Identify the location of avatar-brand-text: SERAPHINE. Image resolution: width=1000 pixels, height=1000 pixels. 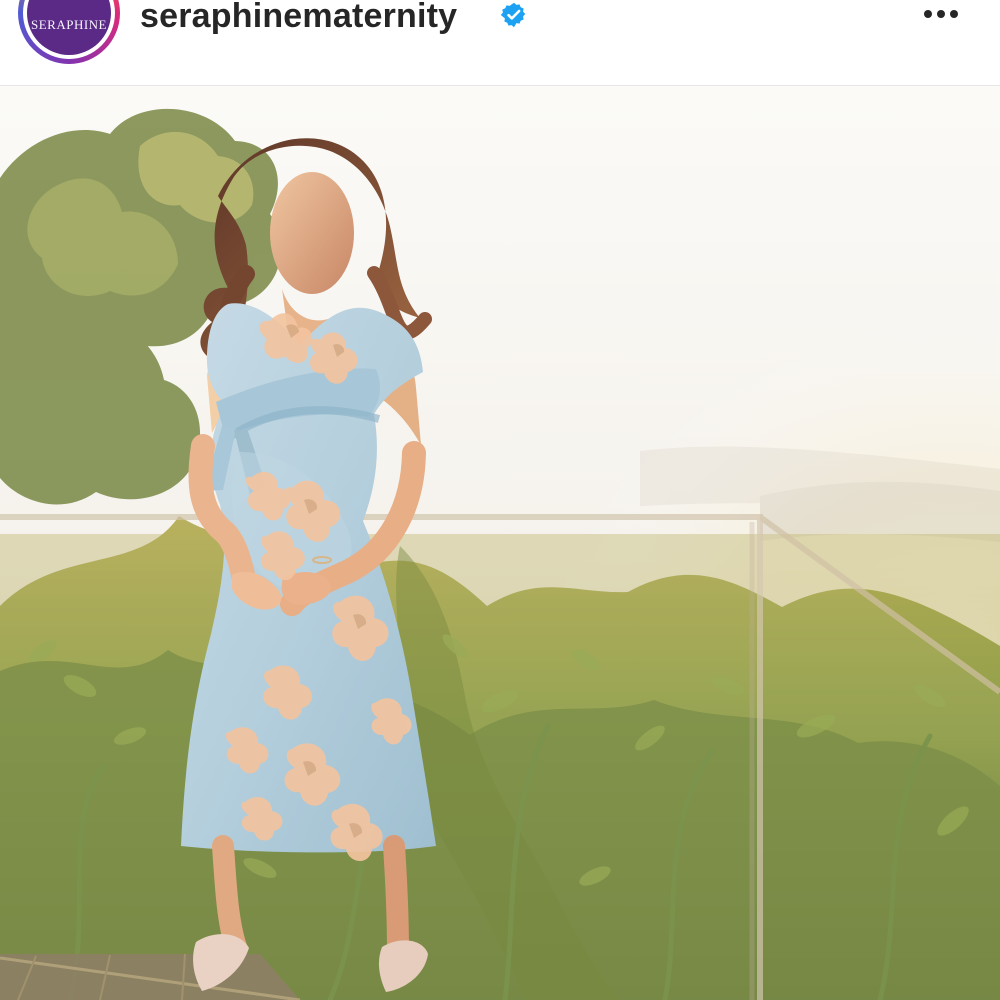
(68, 24).